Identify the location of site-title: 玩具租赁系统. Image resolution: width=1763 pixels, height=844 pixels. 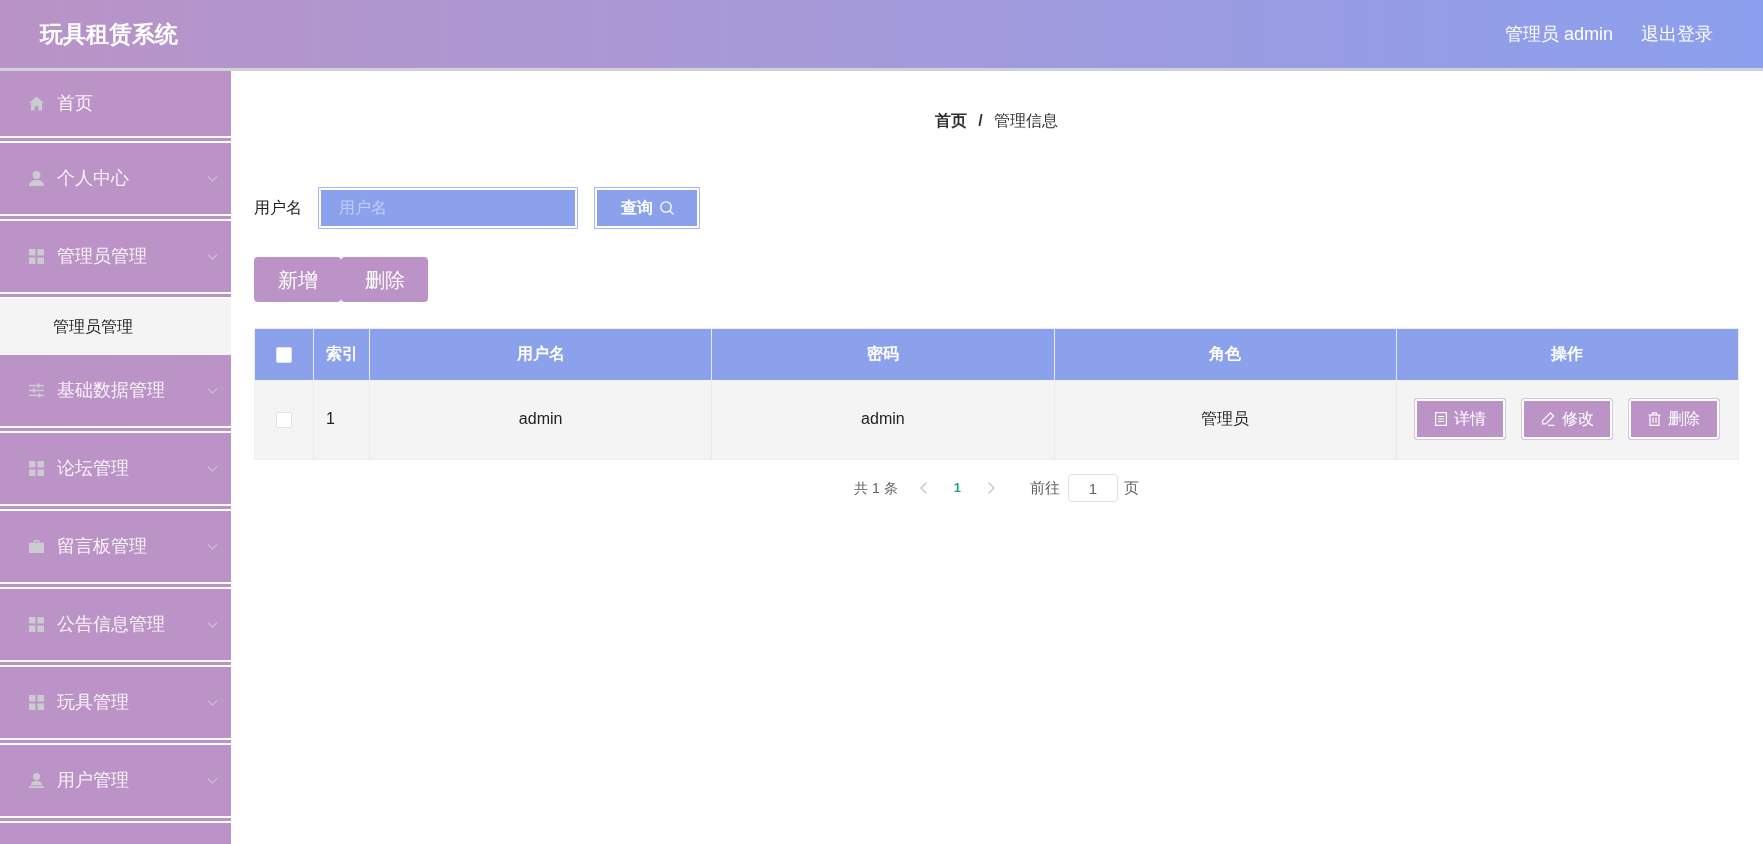
(109, 34).